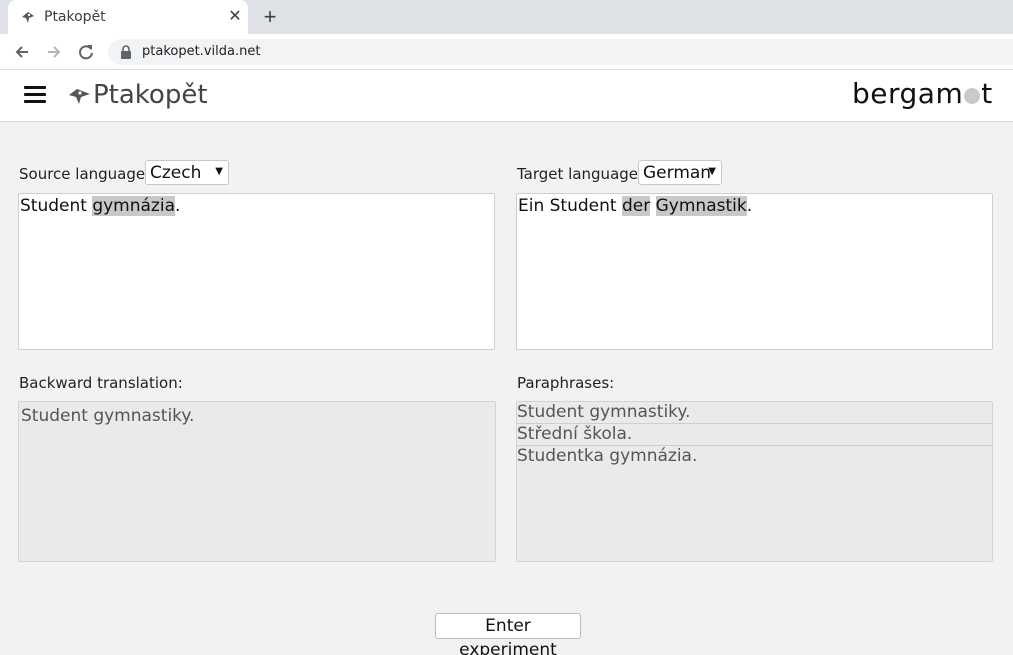 The image size is (1013, 655). What do you see at coordinates (35, 96) in the screenshot?
I see `hamburger-menu-icon` at bounding box center [35, 96].